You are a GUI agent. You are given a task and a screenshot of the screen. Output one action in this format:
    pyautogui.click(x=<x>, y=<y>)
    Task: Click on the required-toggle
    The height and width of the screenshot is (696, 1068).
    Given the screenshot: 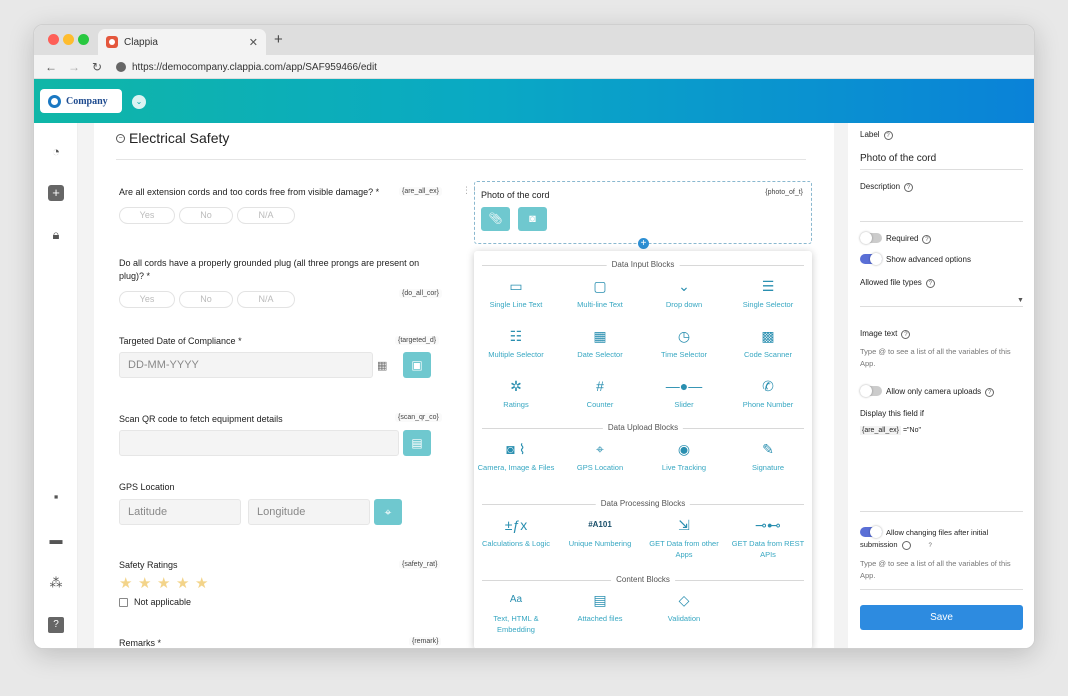 What is the action you would take?
    pyautogui.click(x=871, y=238)
    